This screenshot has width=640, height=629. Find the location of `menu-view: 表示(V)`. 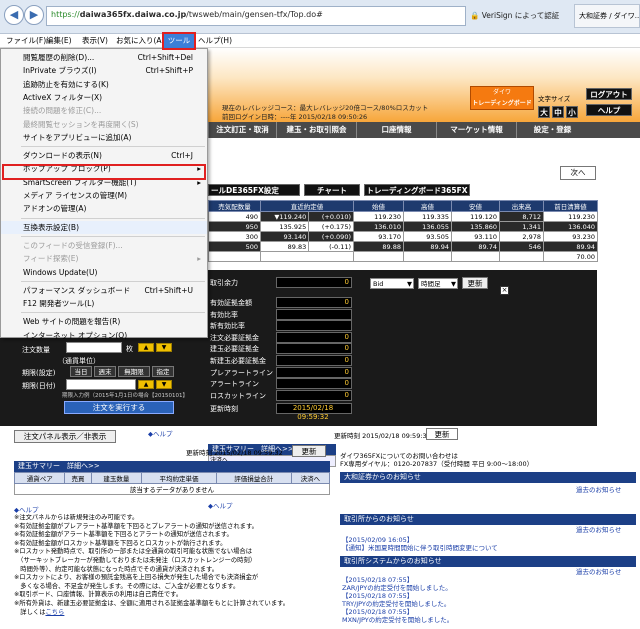

menu-view: 表示(V) is located at coordinates (95, 41).